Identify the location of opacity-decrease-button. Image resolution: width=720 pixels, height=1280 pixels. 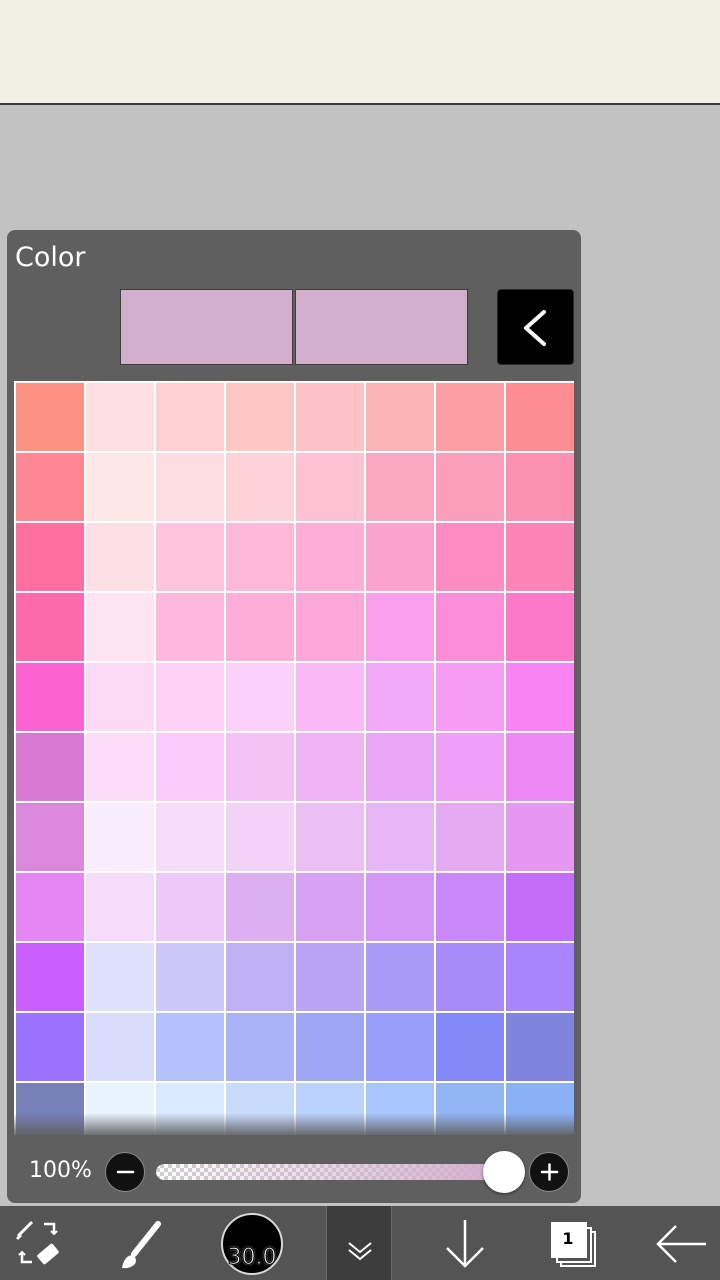
(125, 1172).